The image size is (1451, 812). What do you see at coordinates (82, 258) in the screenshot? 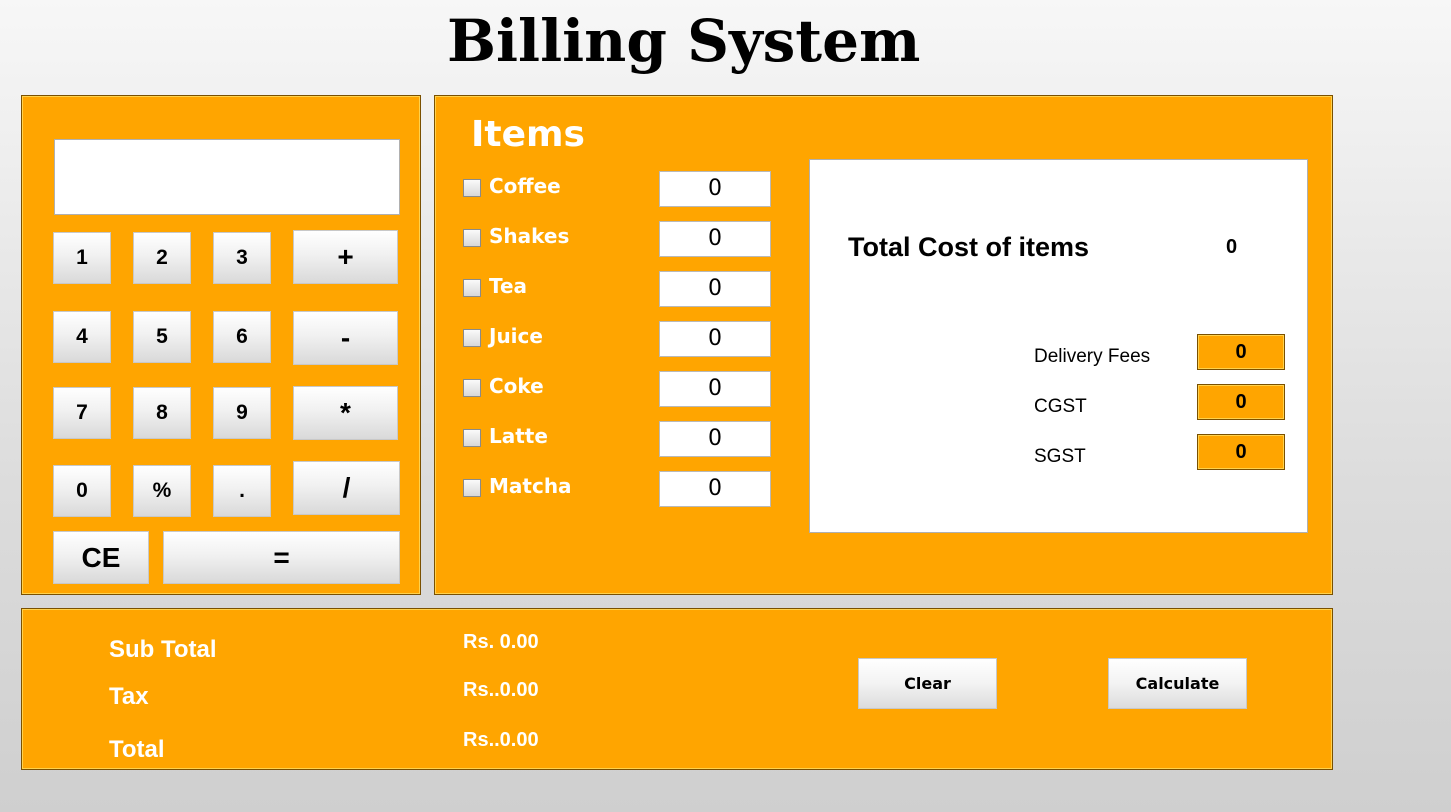
I see `calc-button-1: 1` at bounding box center [82, 258].